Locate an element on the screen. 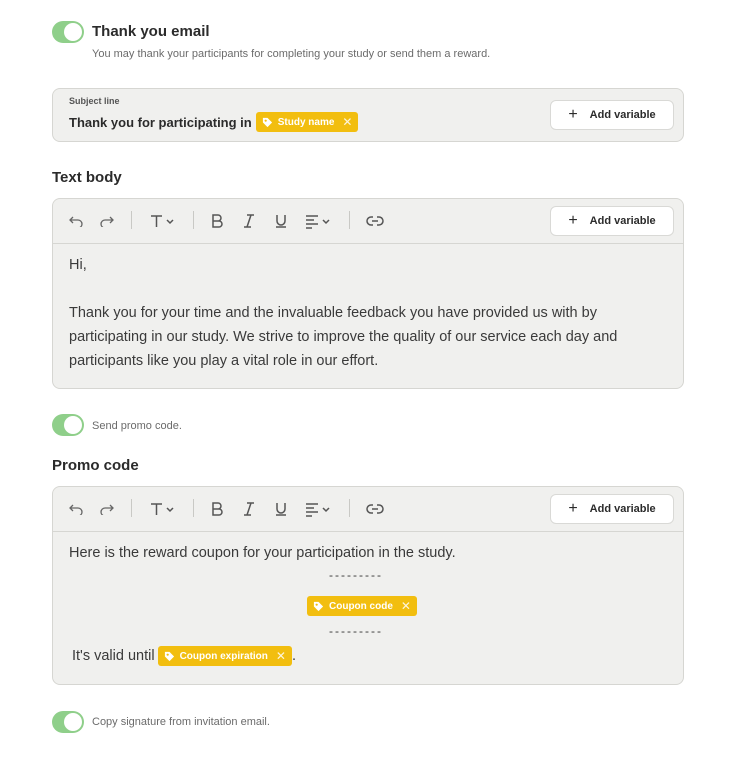 The height and width of the screenshot is (758, 739). valid-until-line: It's valid until Coupon expiration ✕ . is located at coordinates (184, 656).